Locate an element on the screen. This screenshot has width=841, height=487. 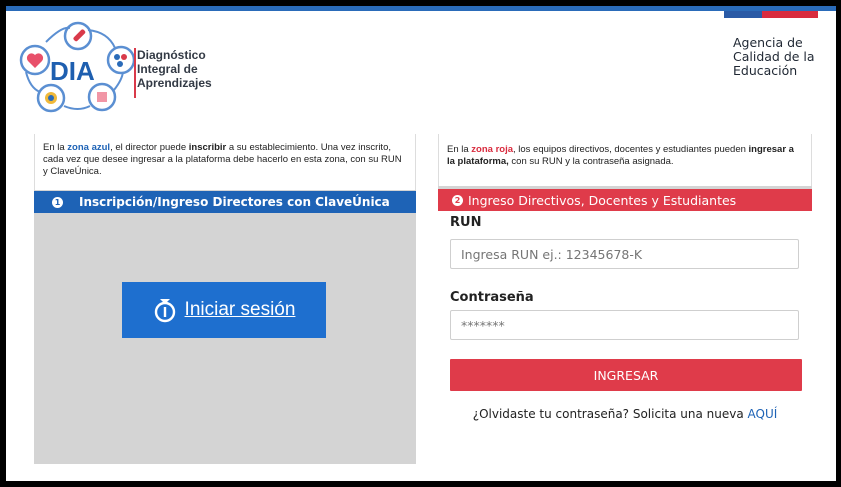
svg-text: DIA is located at coordinates (72, 71).